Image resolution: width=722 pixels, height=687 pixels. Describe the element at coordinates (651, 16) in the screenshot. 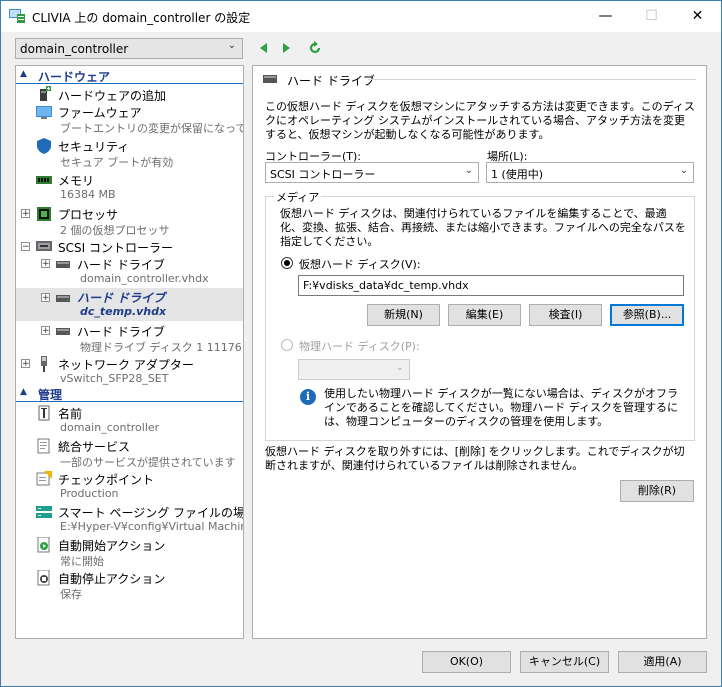

I see `maximize-button: ☐` at that location.